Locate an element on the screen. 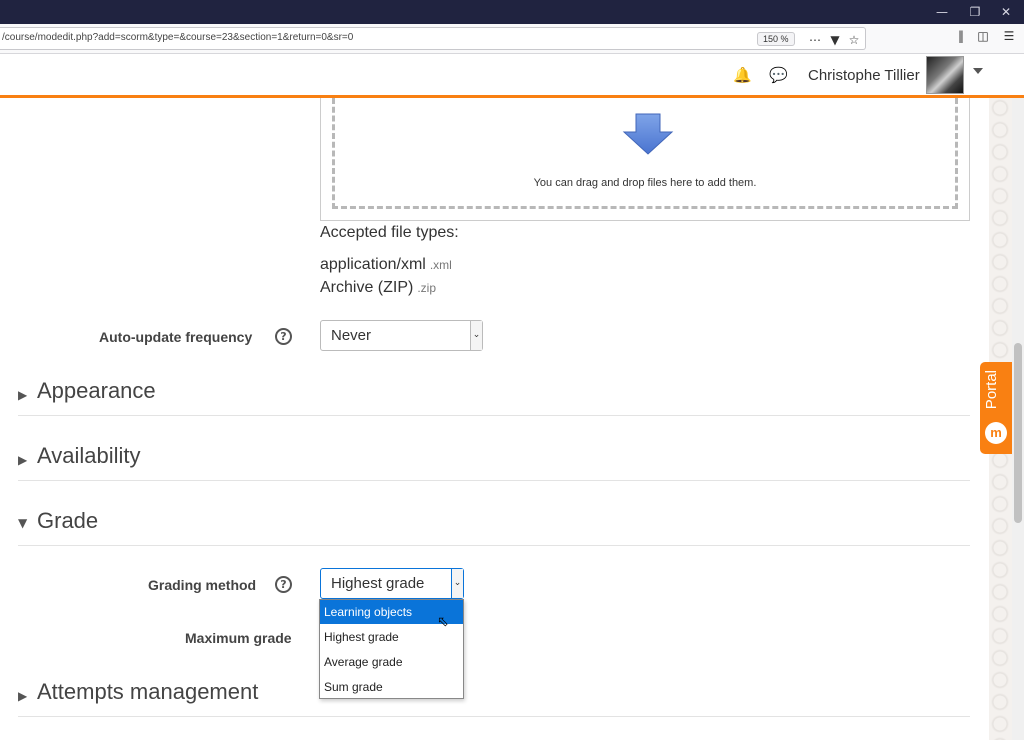  filetype-extension: .xml is located at coordinates (440, 265).